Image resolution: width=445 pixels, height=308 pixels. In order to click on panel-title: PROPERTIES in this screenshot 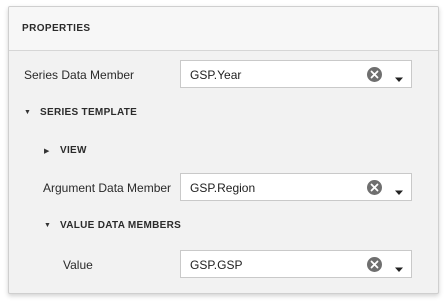, I will do `click(56, 28)`.